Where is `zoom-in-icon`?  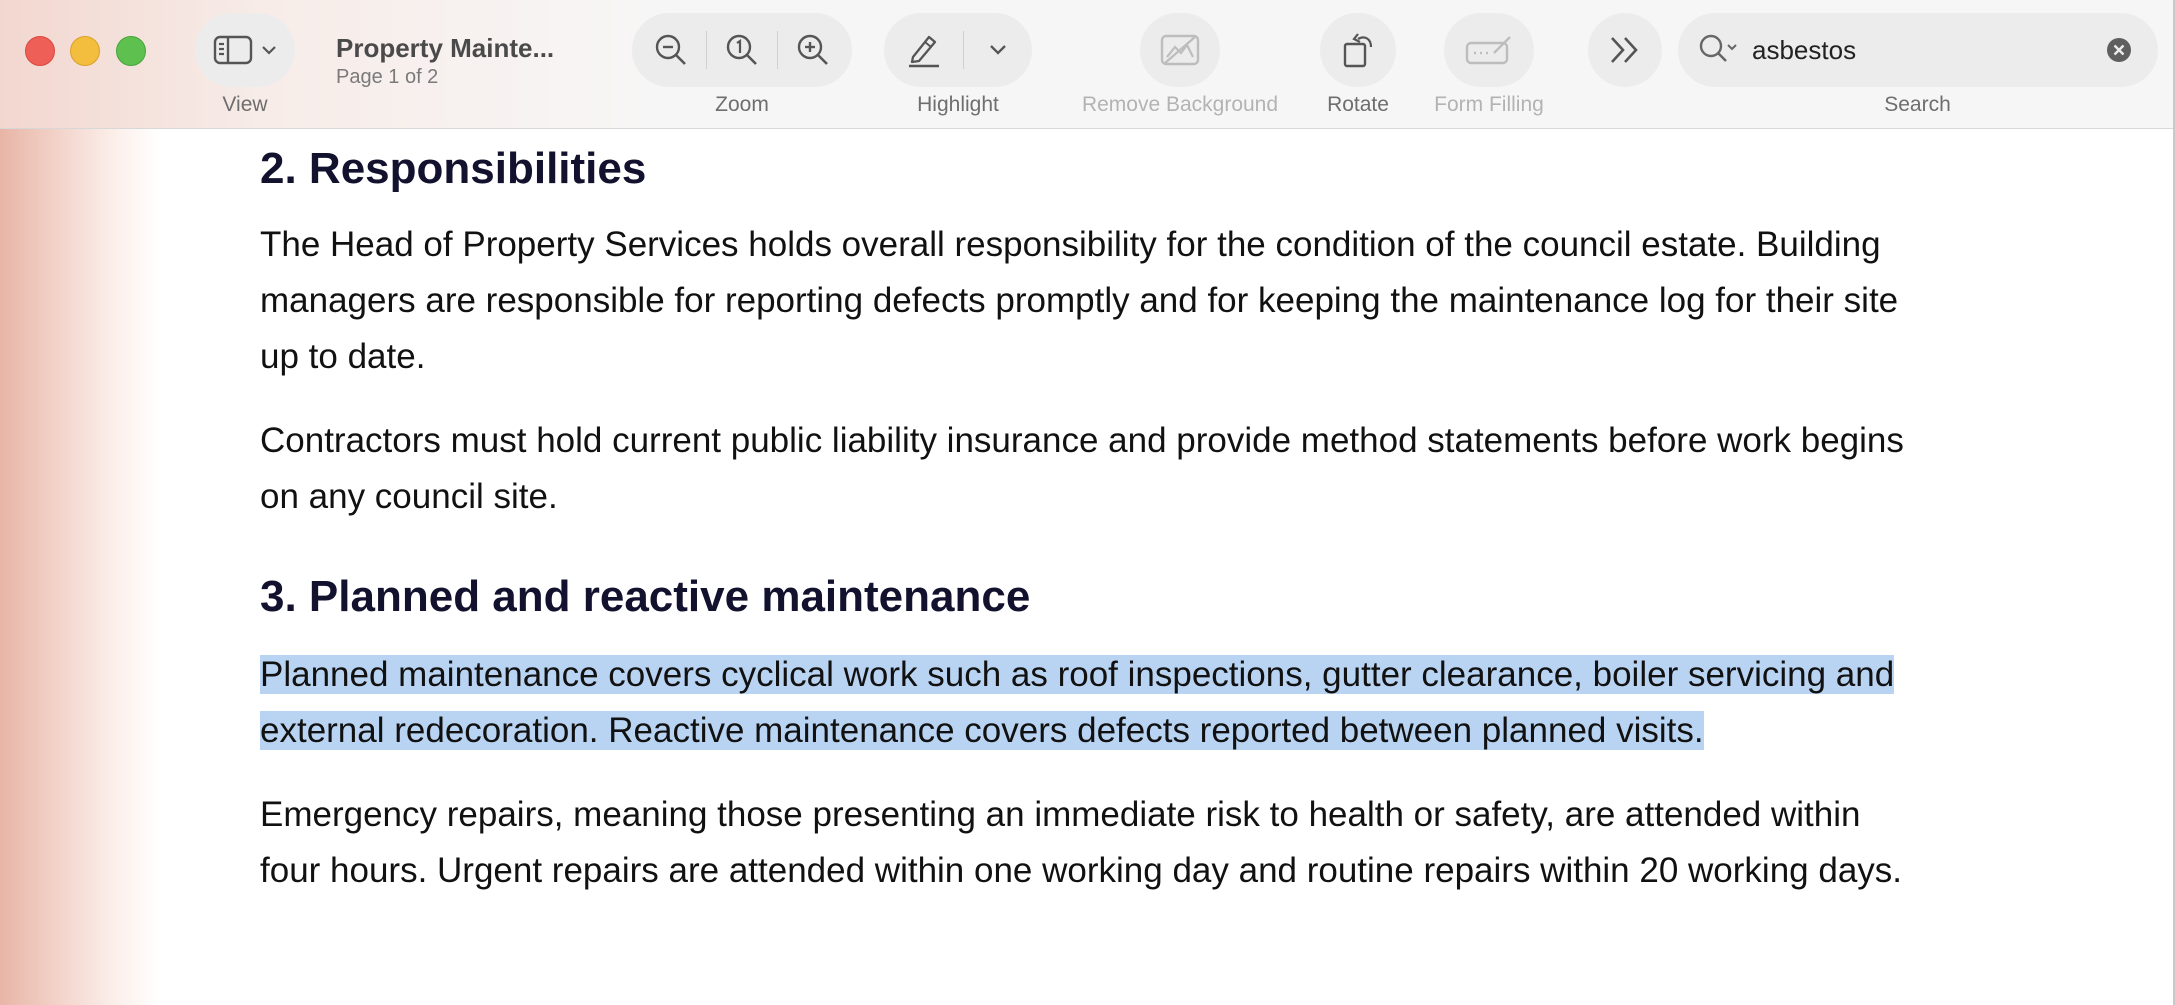 zoom-in-icon is located at coordinates (813, 50).